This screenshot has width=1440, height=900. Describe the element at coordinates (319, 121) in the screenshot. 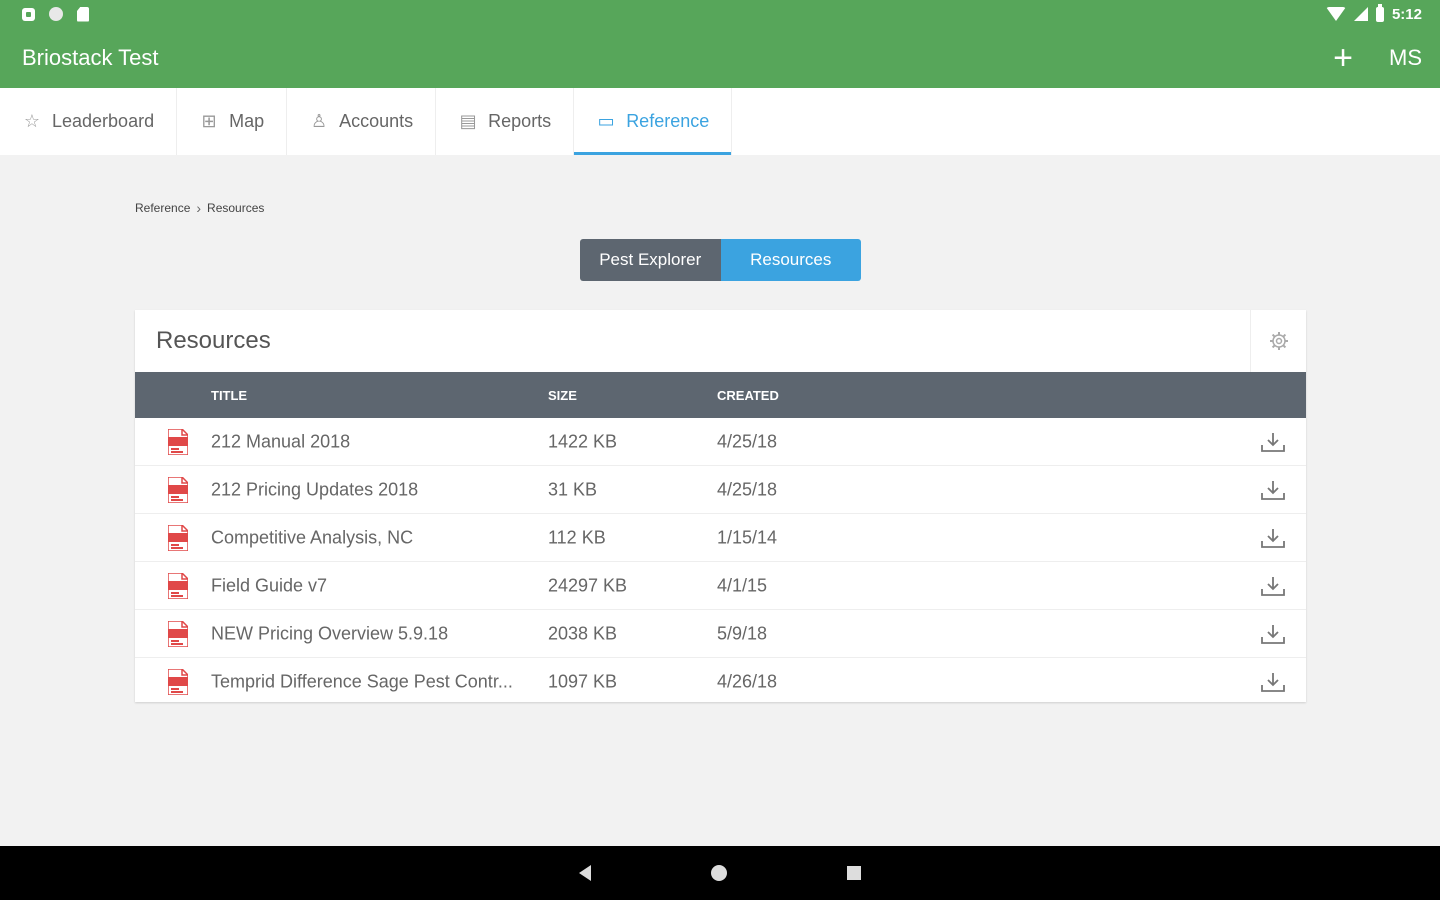

I see `people-icon: ♙` at that location.